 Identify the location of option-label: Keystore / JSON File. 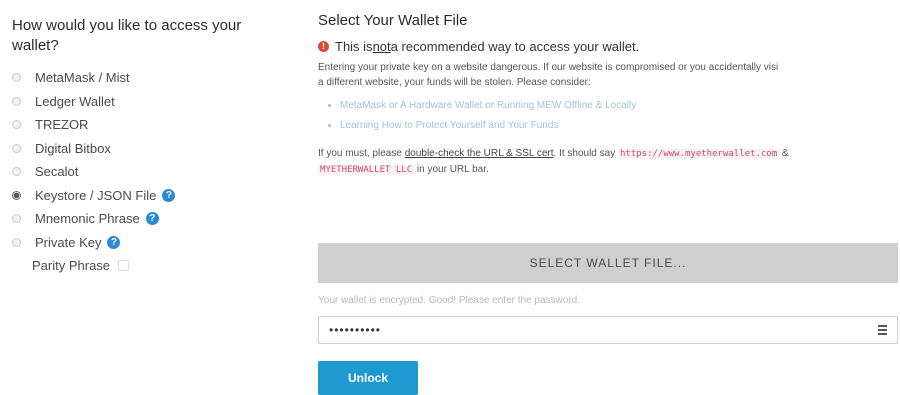
(96, 195).